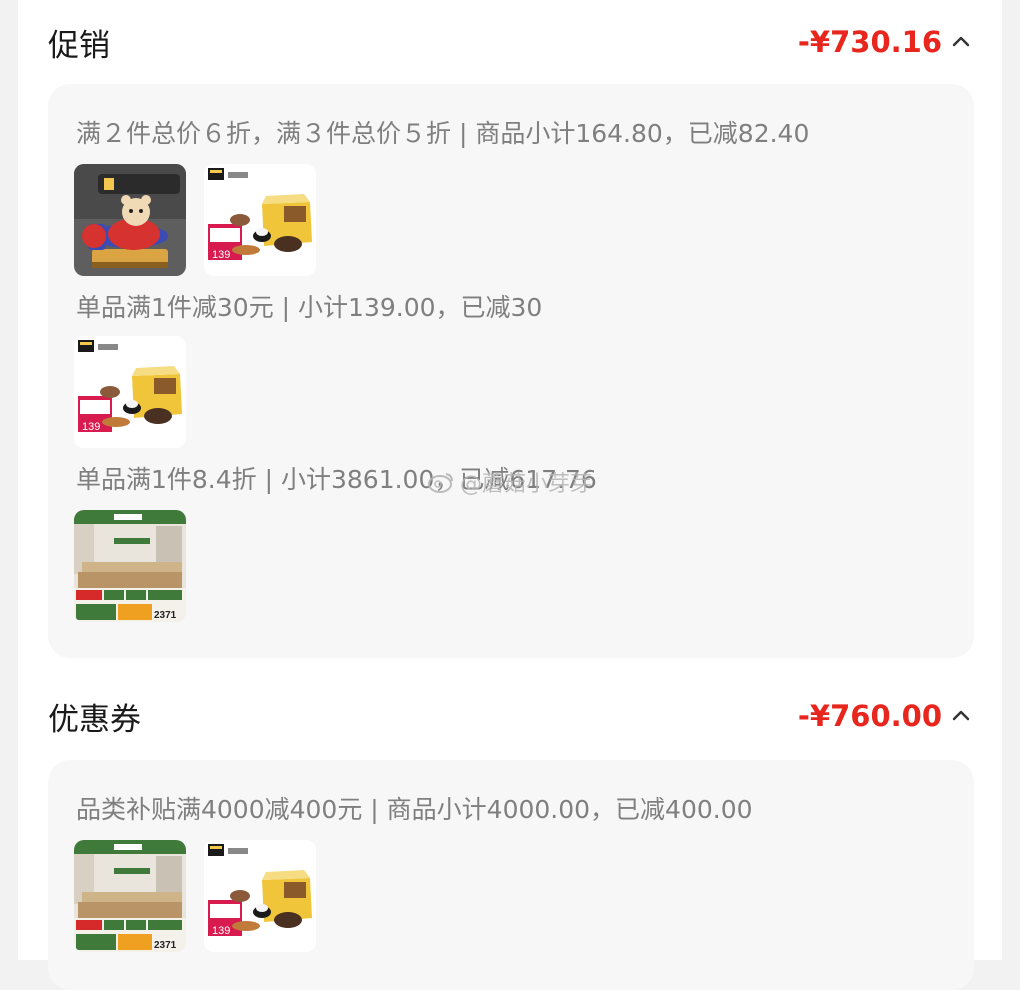  Describe the element at coordinates (440, 483) in the screenshot. I see `weibo-logo-icon` at that location.